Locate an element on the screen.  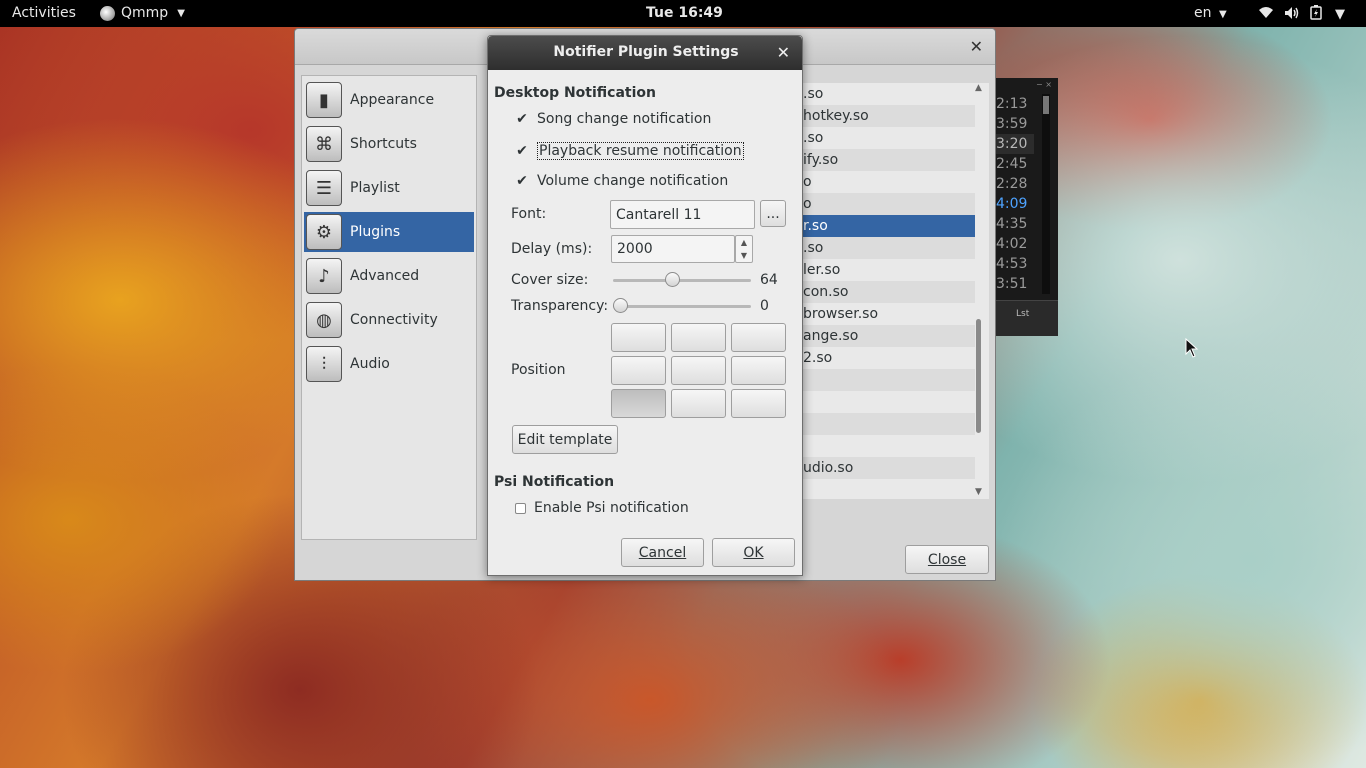
sidebar-item-appearance: ▮ Appearance is located at coordinates (389, 100).